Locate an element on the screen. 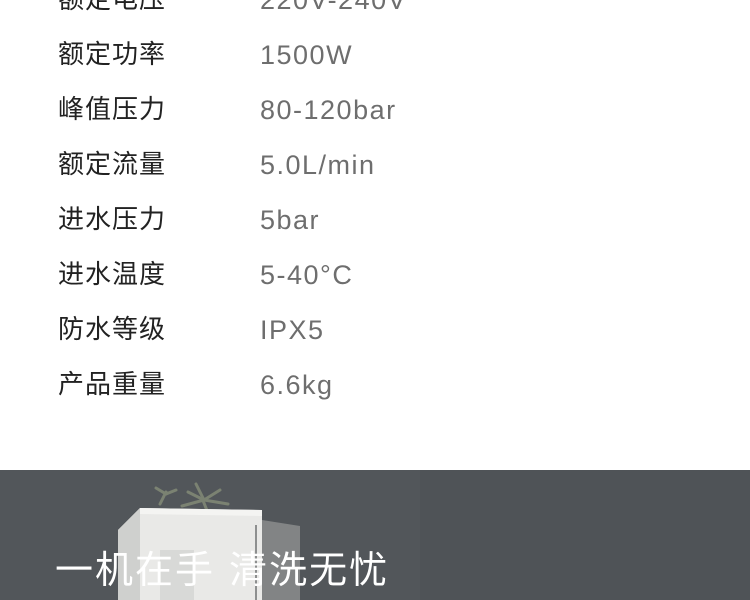  spec-label: 产品重量 is located at coordinates (112, 385).